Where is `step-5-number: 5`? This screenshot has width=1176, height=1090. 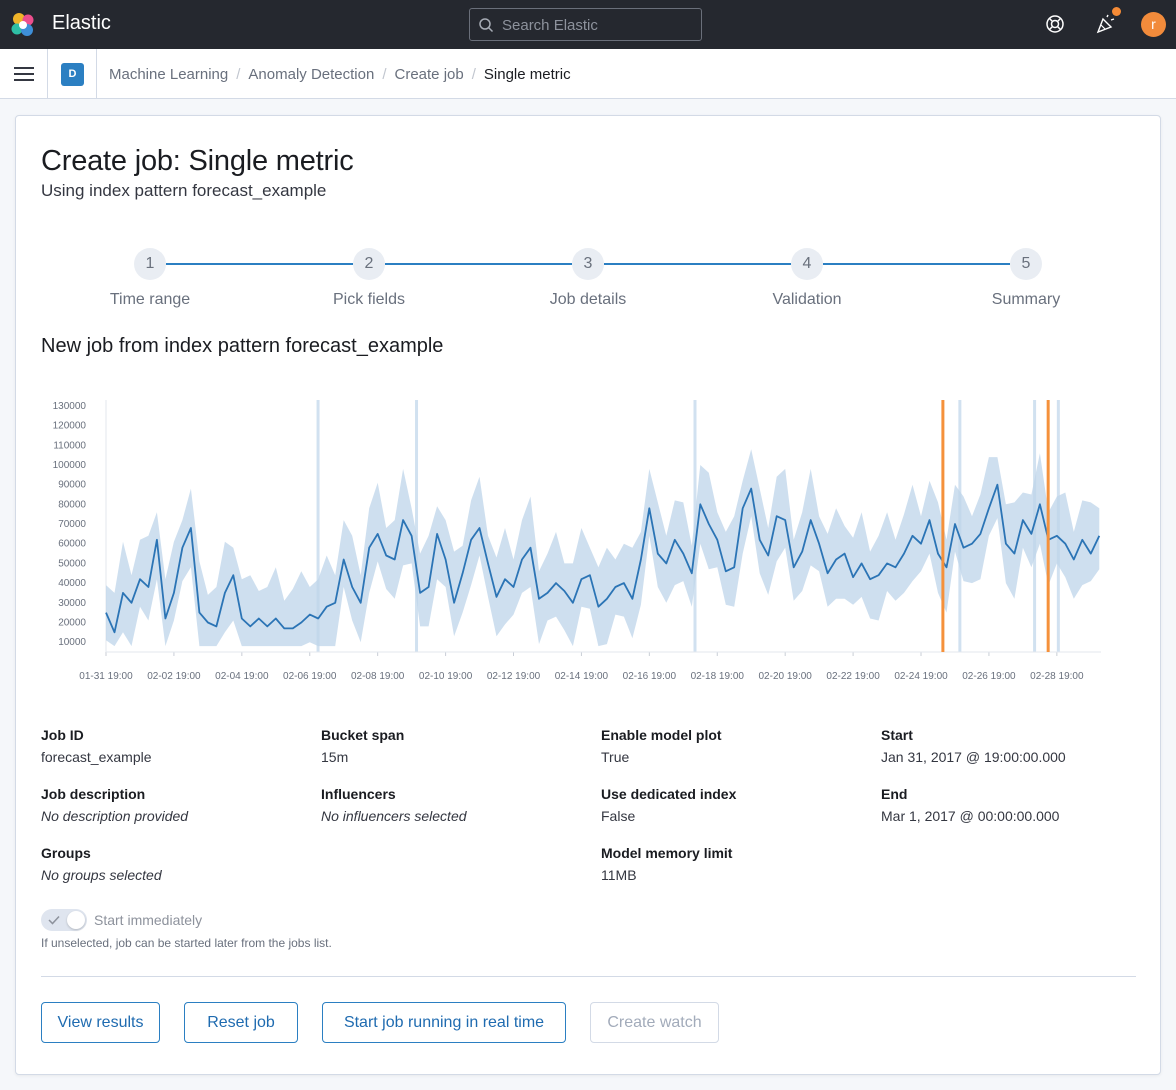
step-5-number: 5 is located at coordinates (1026, 264).